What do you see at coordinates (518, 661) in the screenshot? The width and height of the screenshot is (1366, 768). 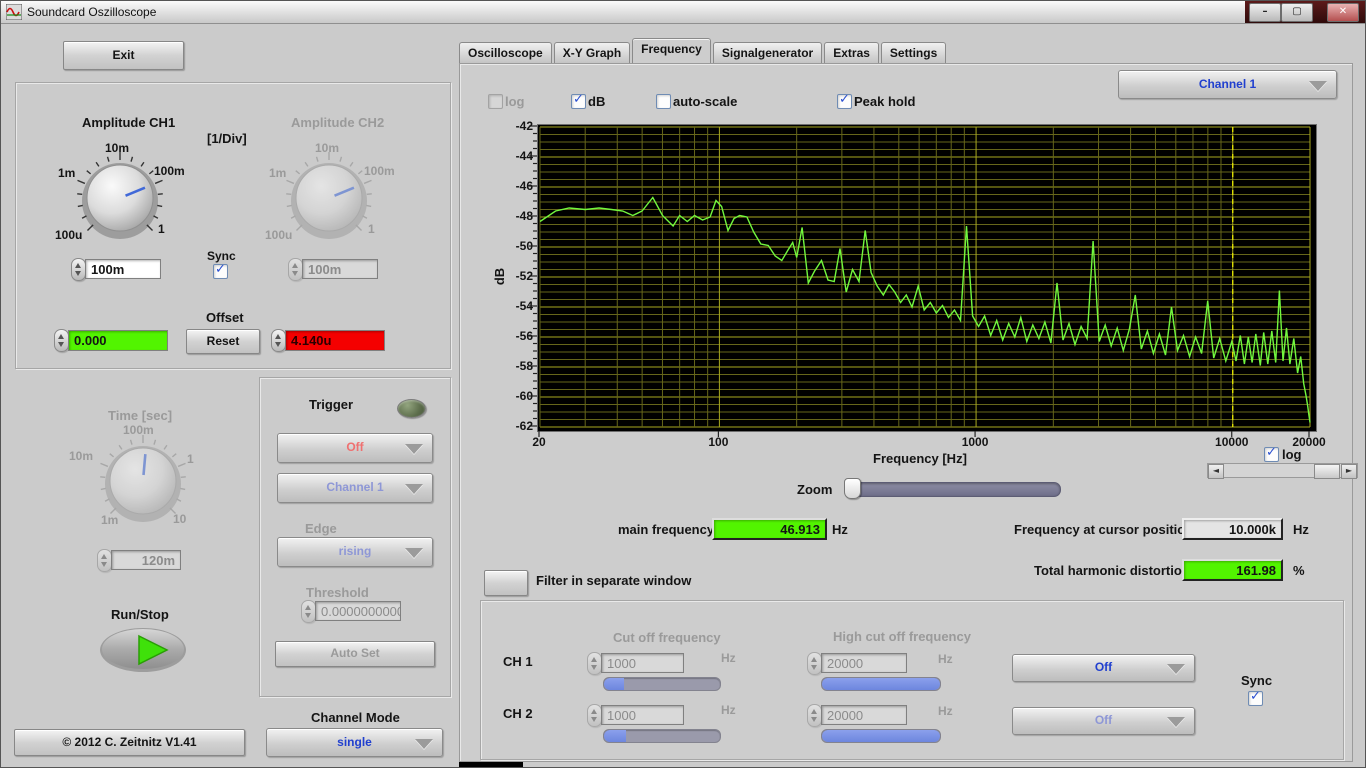 I see `ch1-label: CH 1` at bounding box center [518, 661].